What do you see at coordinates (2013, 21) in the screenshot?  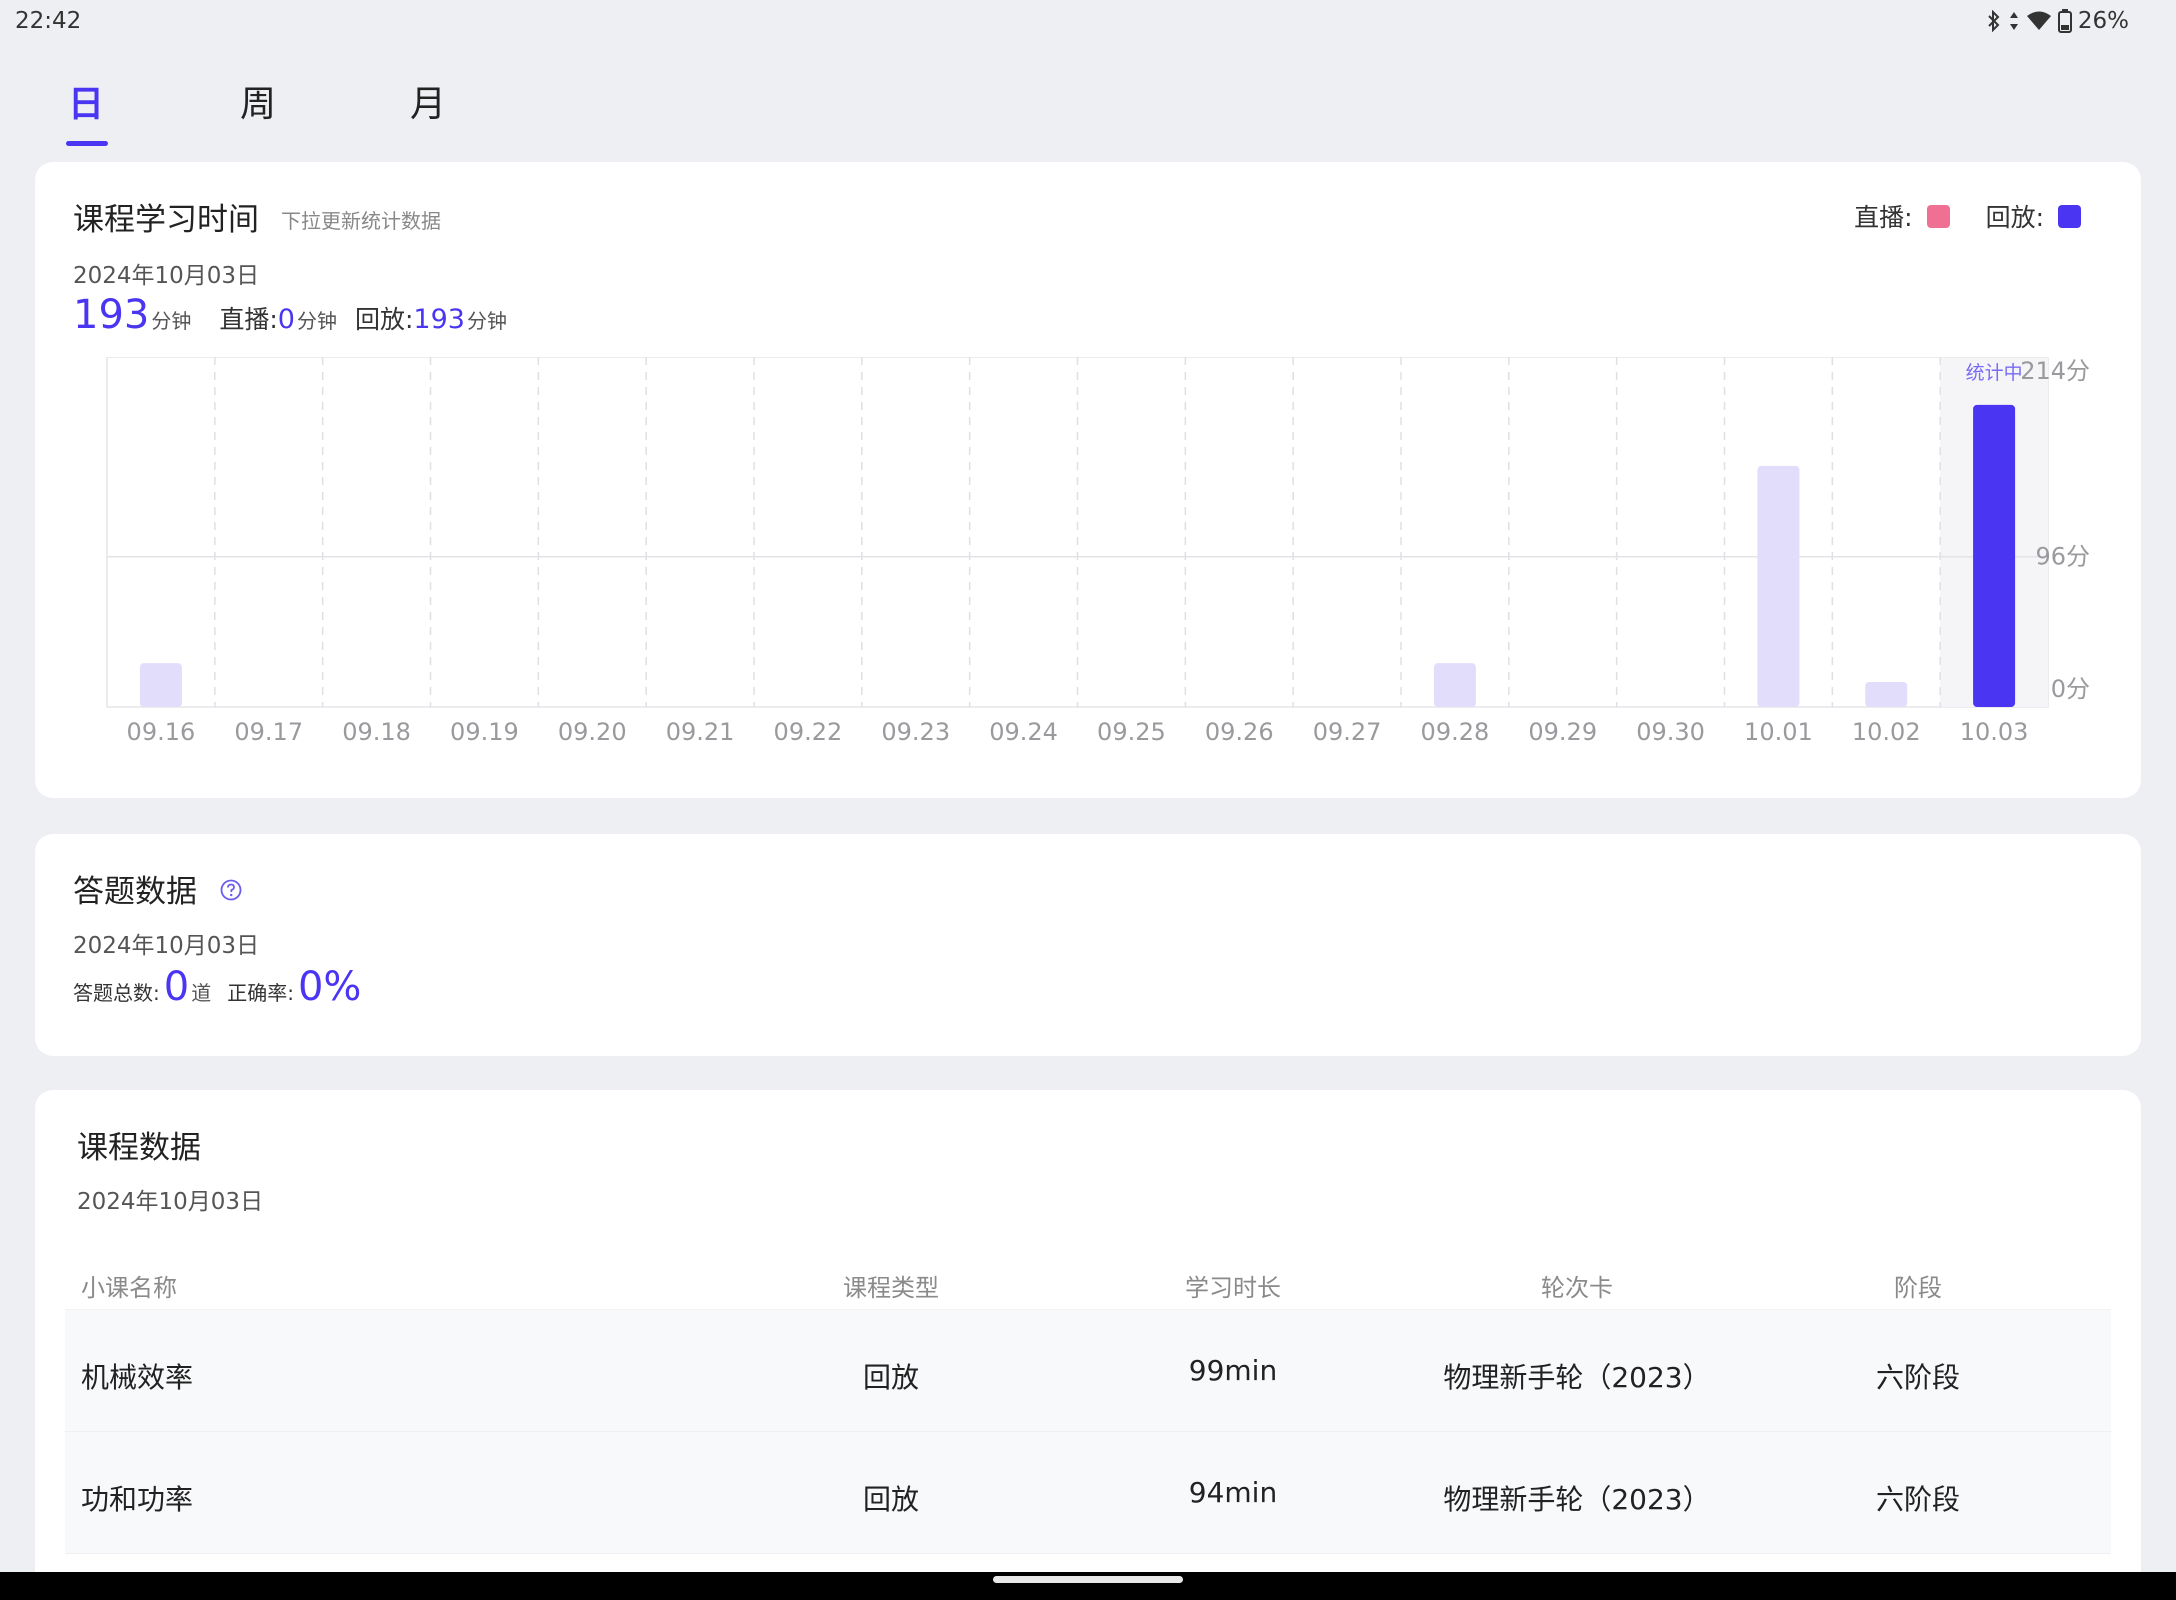 I see `data-arrows-icon` at bounding box center [2013, 21].